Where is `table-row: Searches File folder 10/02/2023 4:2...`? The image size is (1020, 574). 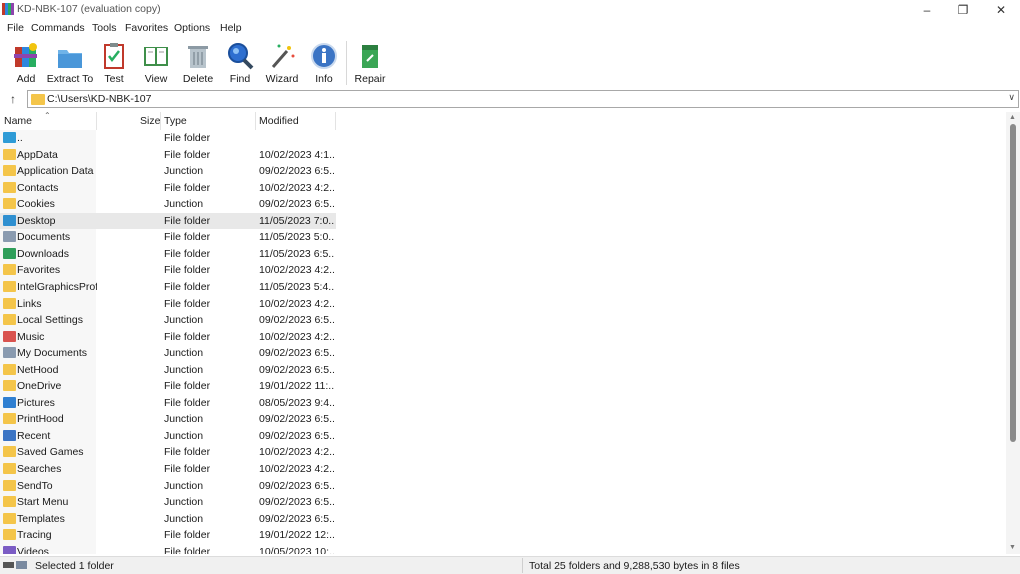
table-row: Searches File folder 10/02/2023 4:2... is located at coordinates (168, 469).